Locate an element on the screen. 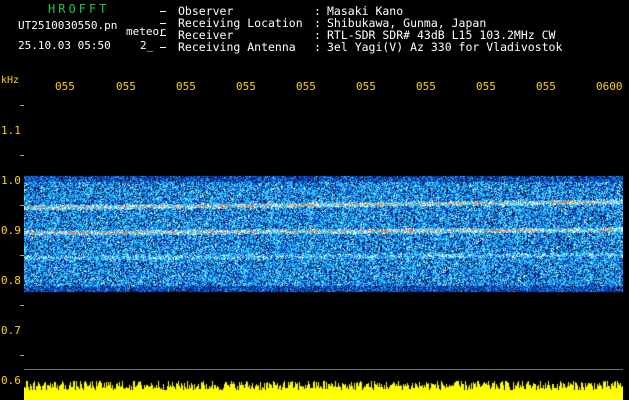 The height and width of the screenshot is (400, 629). freq-label: 1.0 is located at coordinates (11, 180).